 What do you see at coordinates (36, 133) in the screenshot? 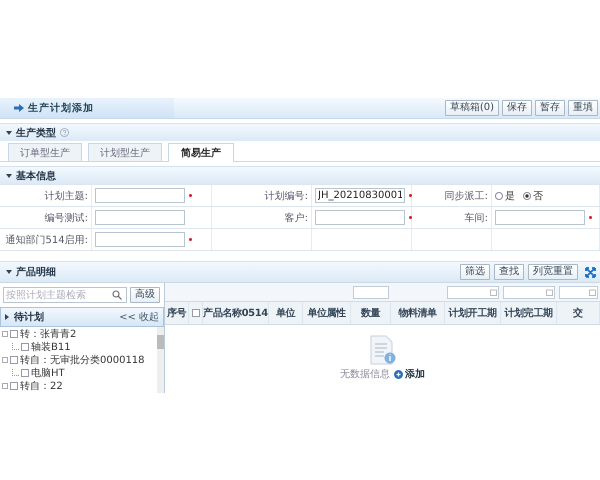
I see `section-title: 生产类型` at bounding box center [36, 133].